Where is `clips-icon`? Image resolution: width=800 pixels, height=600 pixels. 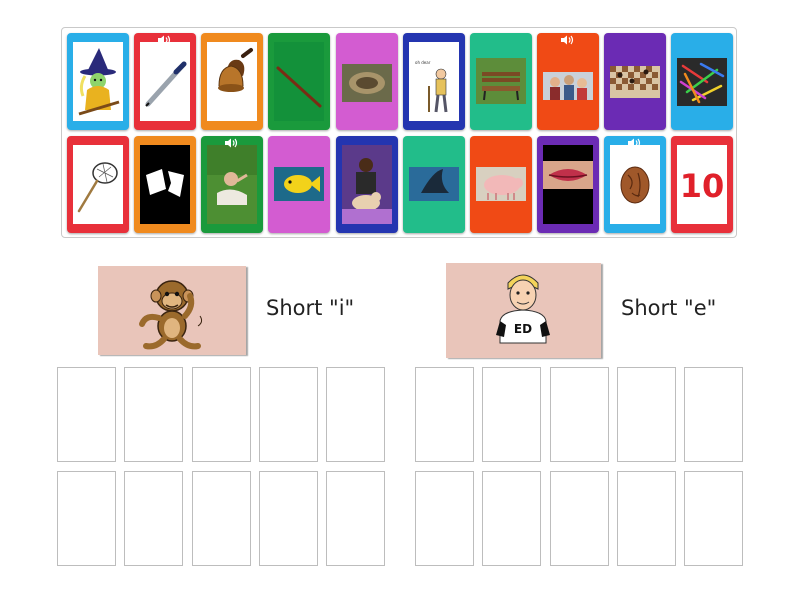
clips-icon is located at coordinates (702, 81).